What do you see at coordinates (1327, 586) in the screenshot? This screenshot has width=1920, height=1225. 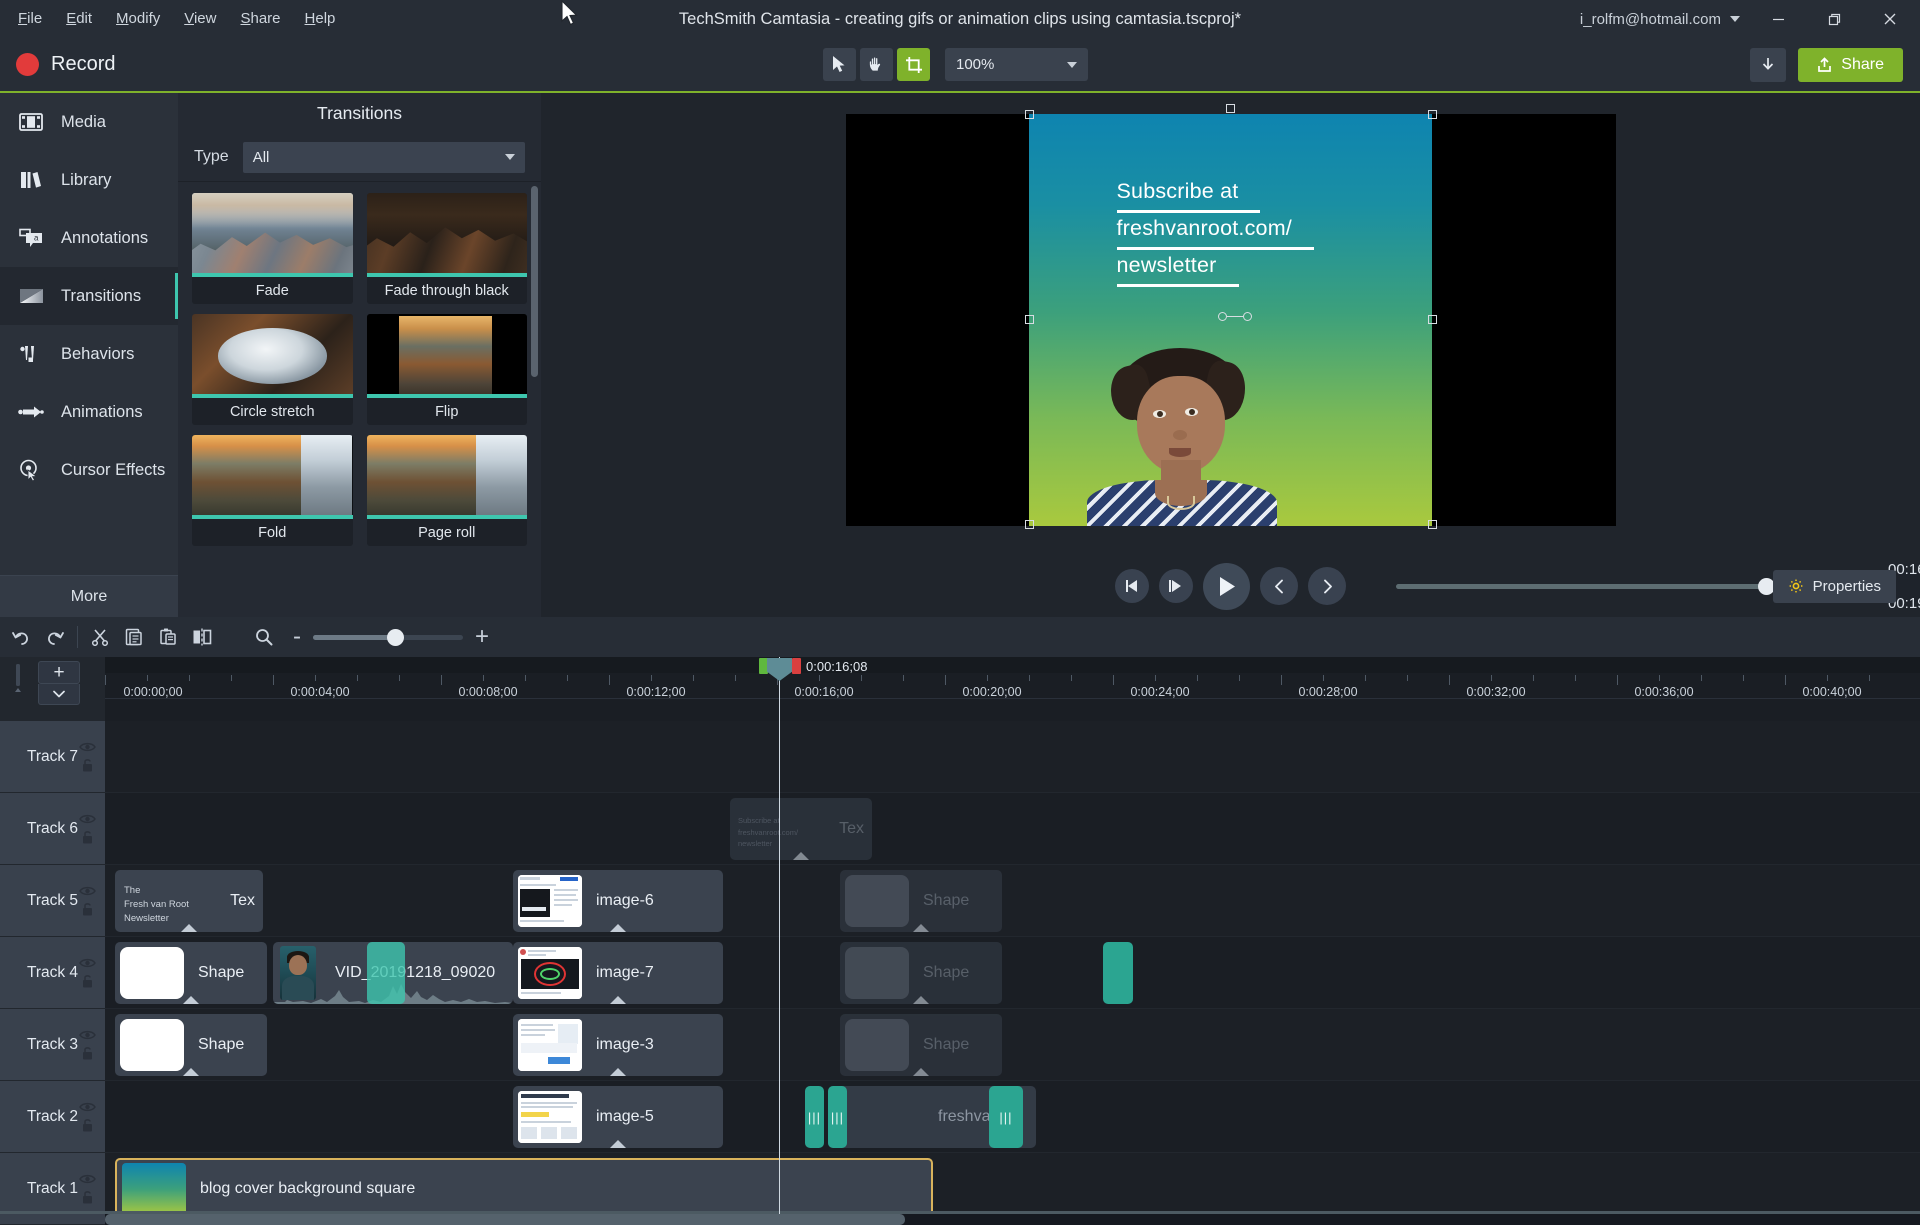 I see `next-clip-button` at bounding box center [1327, 586].